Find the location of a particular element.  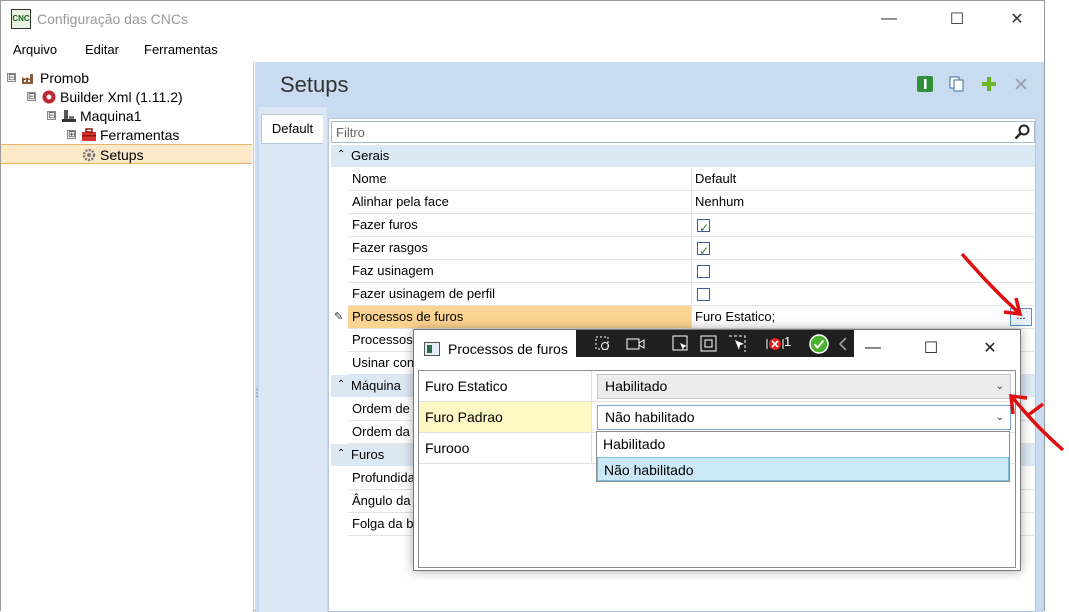

filter-placeholder: Filtro is located at coordinates (350, 132).